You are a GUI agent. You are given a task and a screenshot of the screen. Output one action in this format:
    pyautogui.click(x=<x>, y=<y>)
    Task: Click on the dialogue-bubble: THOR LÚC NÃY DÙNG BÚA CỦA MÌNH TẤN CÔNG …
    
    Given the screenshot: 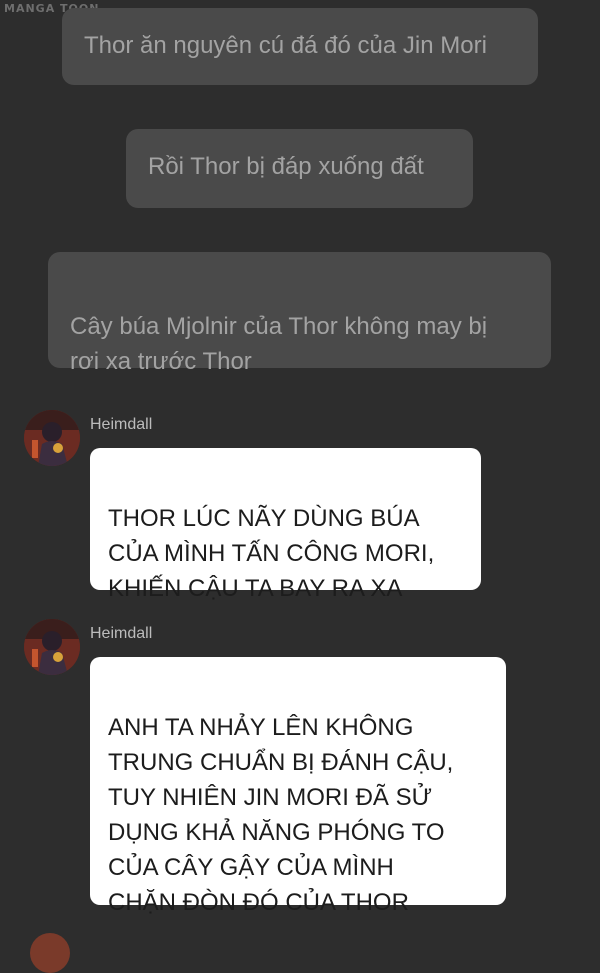 What is the action you would take?
    pyautogui.click(x=285, y=525)
    